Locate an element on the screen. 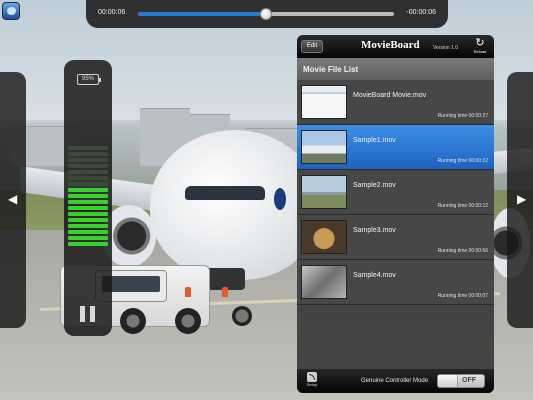 The width and height of the screenshot is (533, 400). progress-thumb is located at coordinates (266, 14).